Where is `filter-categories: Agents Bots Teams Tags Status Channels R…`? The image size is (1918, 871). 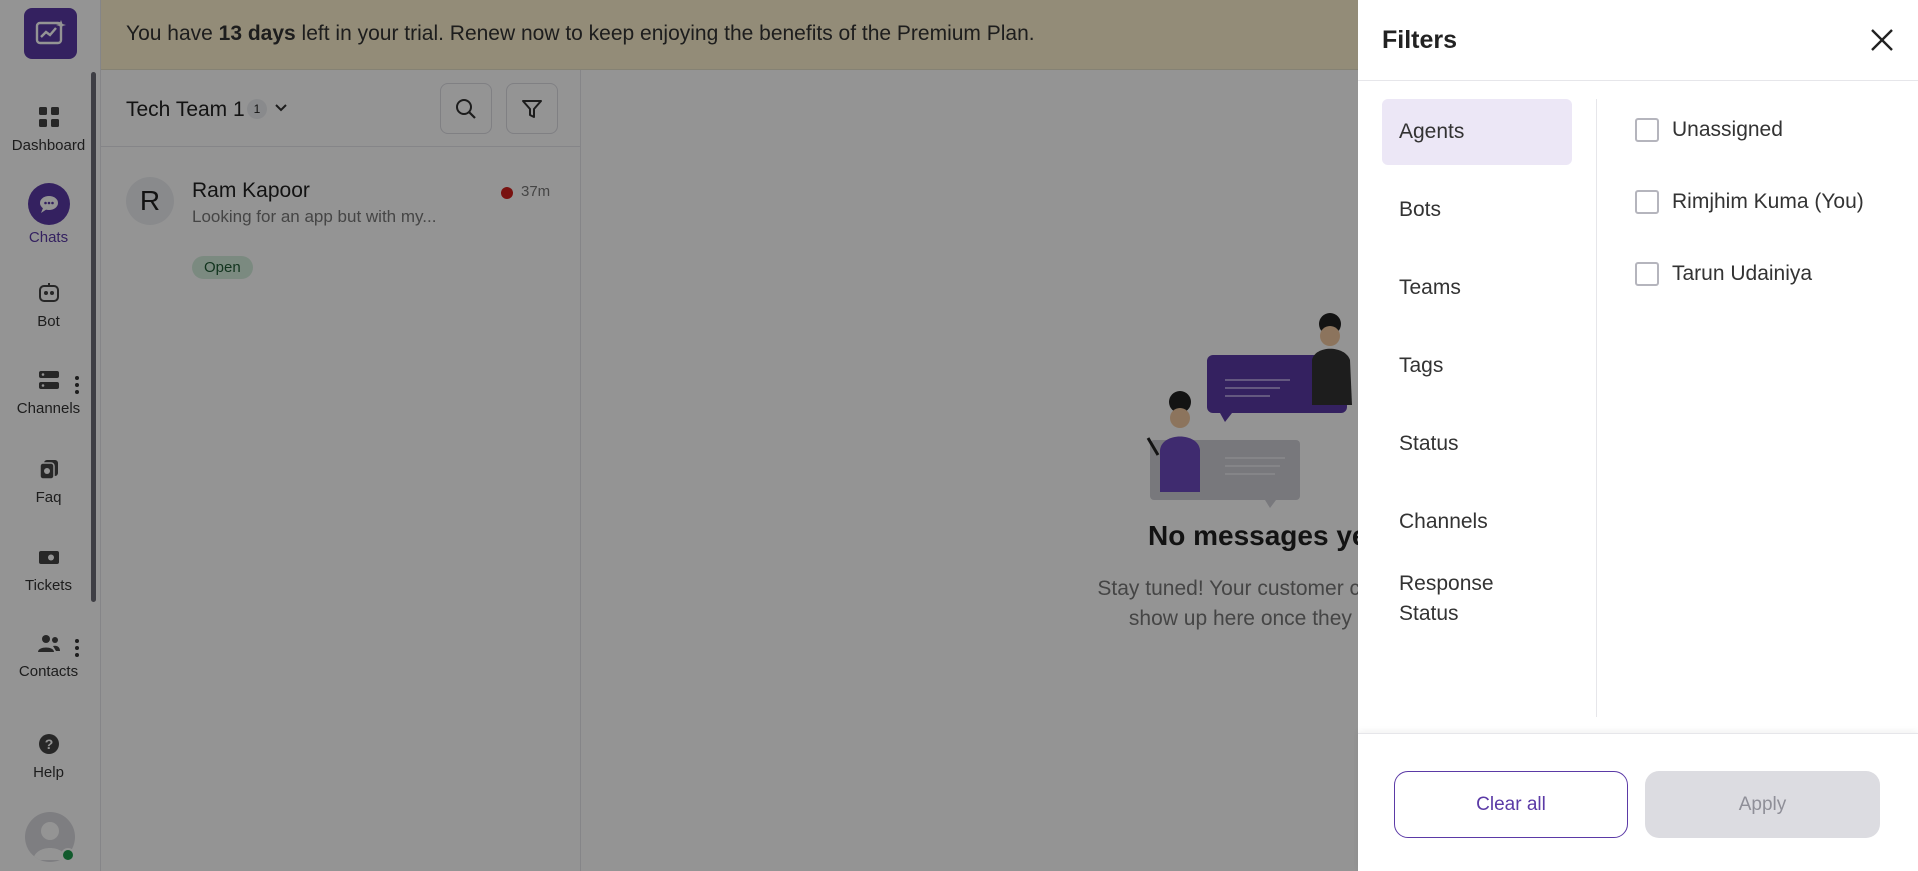
filter-categories: Agents Bots Teams Tags Status Channels R… is located at coordinates (1477, 374).